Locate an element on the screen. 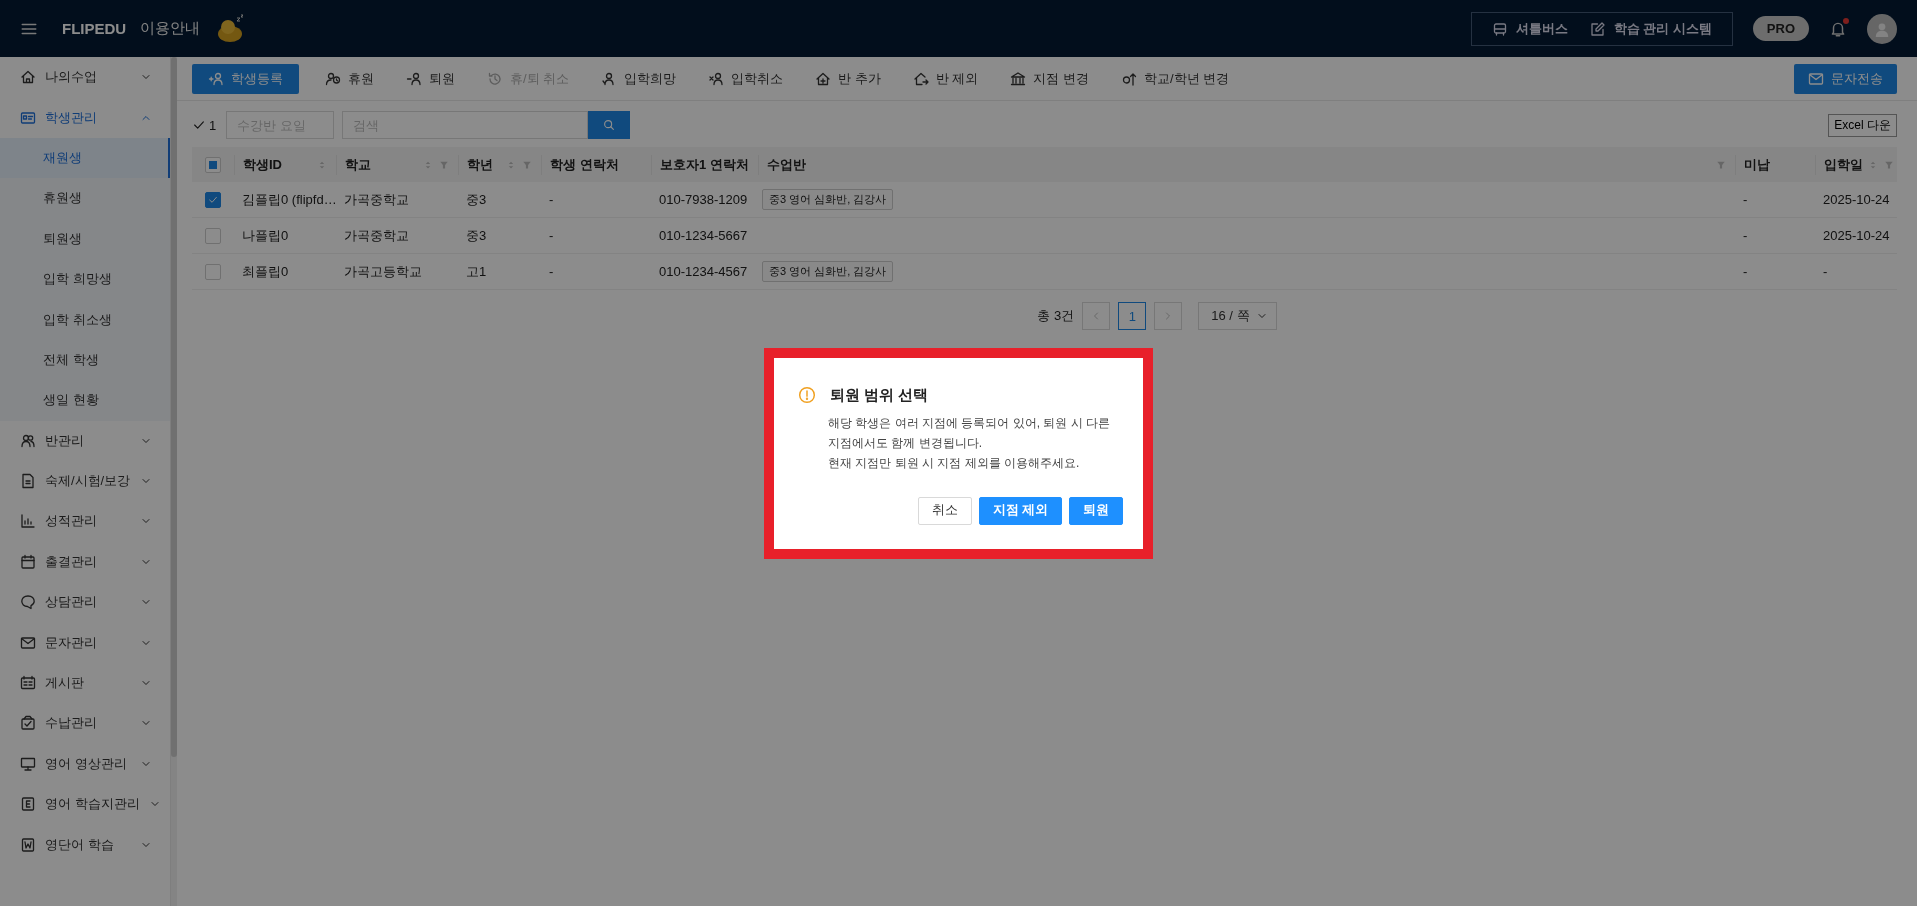 This screenshot has height=906, width=1917. header-link: 학습 관리 시스템 is located at coordinates (1650, 28).